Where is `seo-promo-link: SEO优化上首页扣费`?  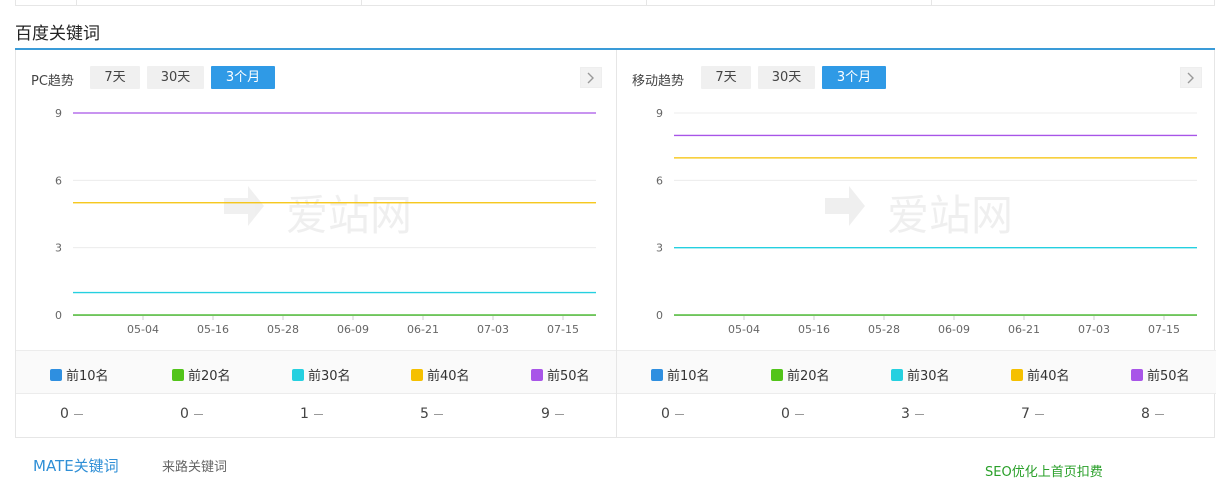 seo-promo-link: SEO优化上首页扣费 is located at coordinates (1044, 470).